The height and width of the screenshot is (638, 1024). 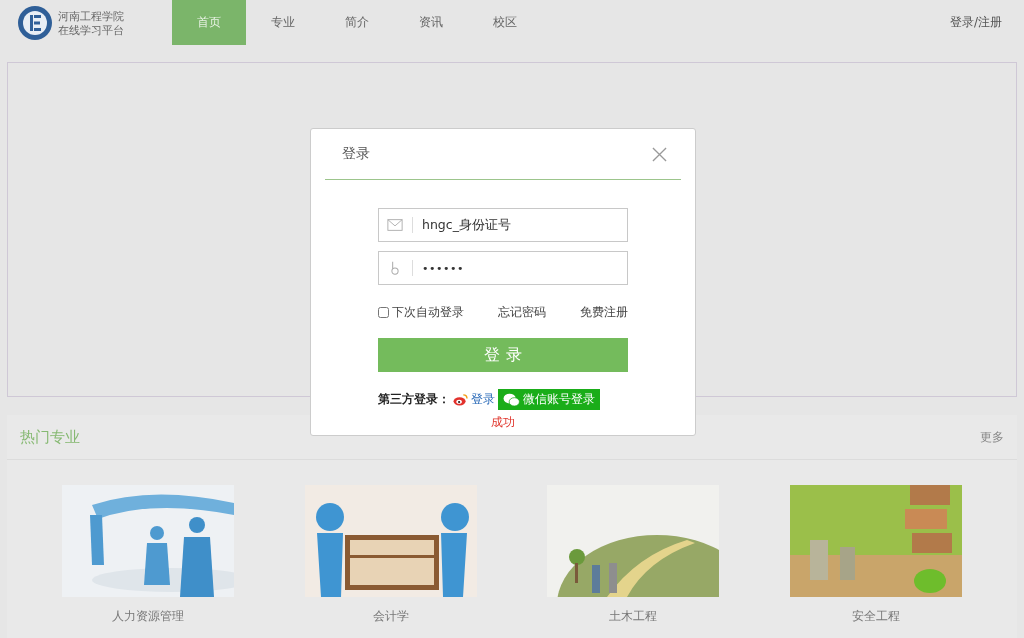 What do you see at coordinates (35, 22) in the screenshot?
I see `college-logo-icon` at bounding box center [35, 22].